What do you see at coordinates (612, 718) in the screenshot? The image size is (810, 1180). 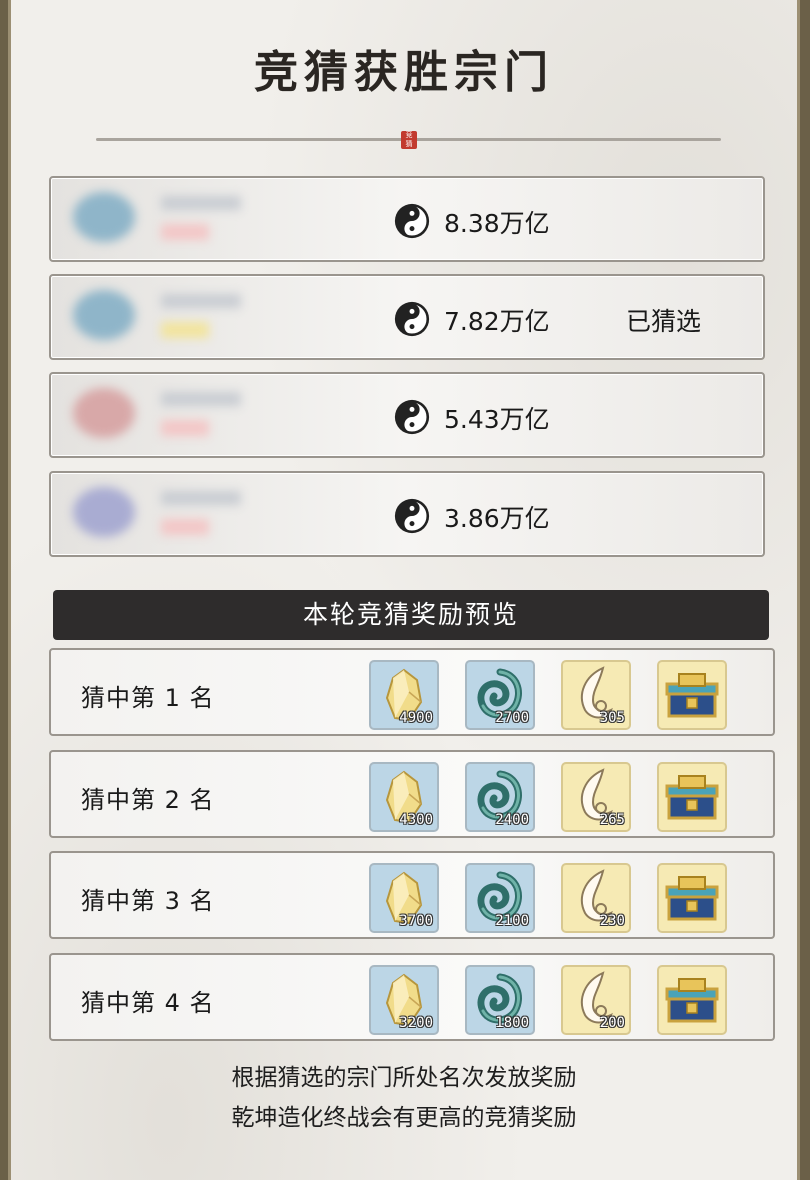 I see `item-count: 305` at bounding box center [612, 718].